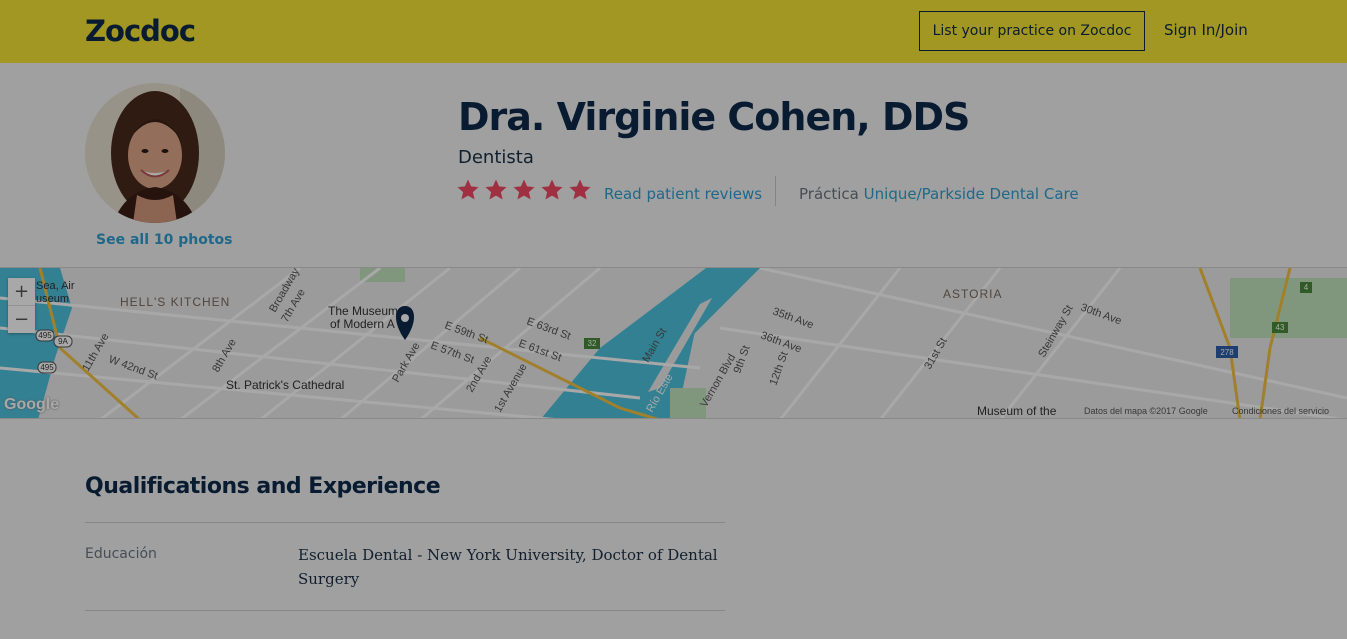 This screenshot has height=639, width=1347. What do you see at coordinates (971, 194) in the screenshot?
I see `practice-link: Unique/Parkside Dental Care` at bounding box center [971, 194].